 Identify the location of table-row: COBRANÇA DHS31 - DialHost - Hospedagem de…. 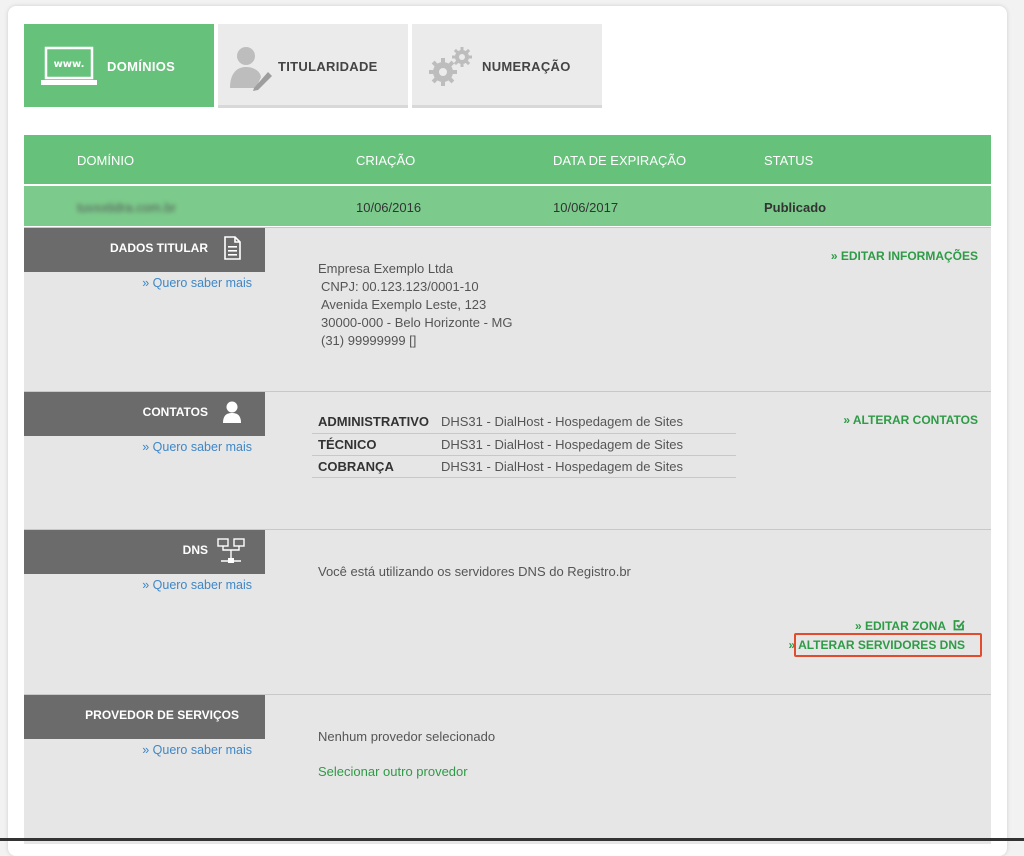
(524, 466).